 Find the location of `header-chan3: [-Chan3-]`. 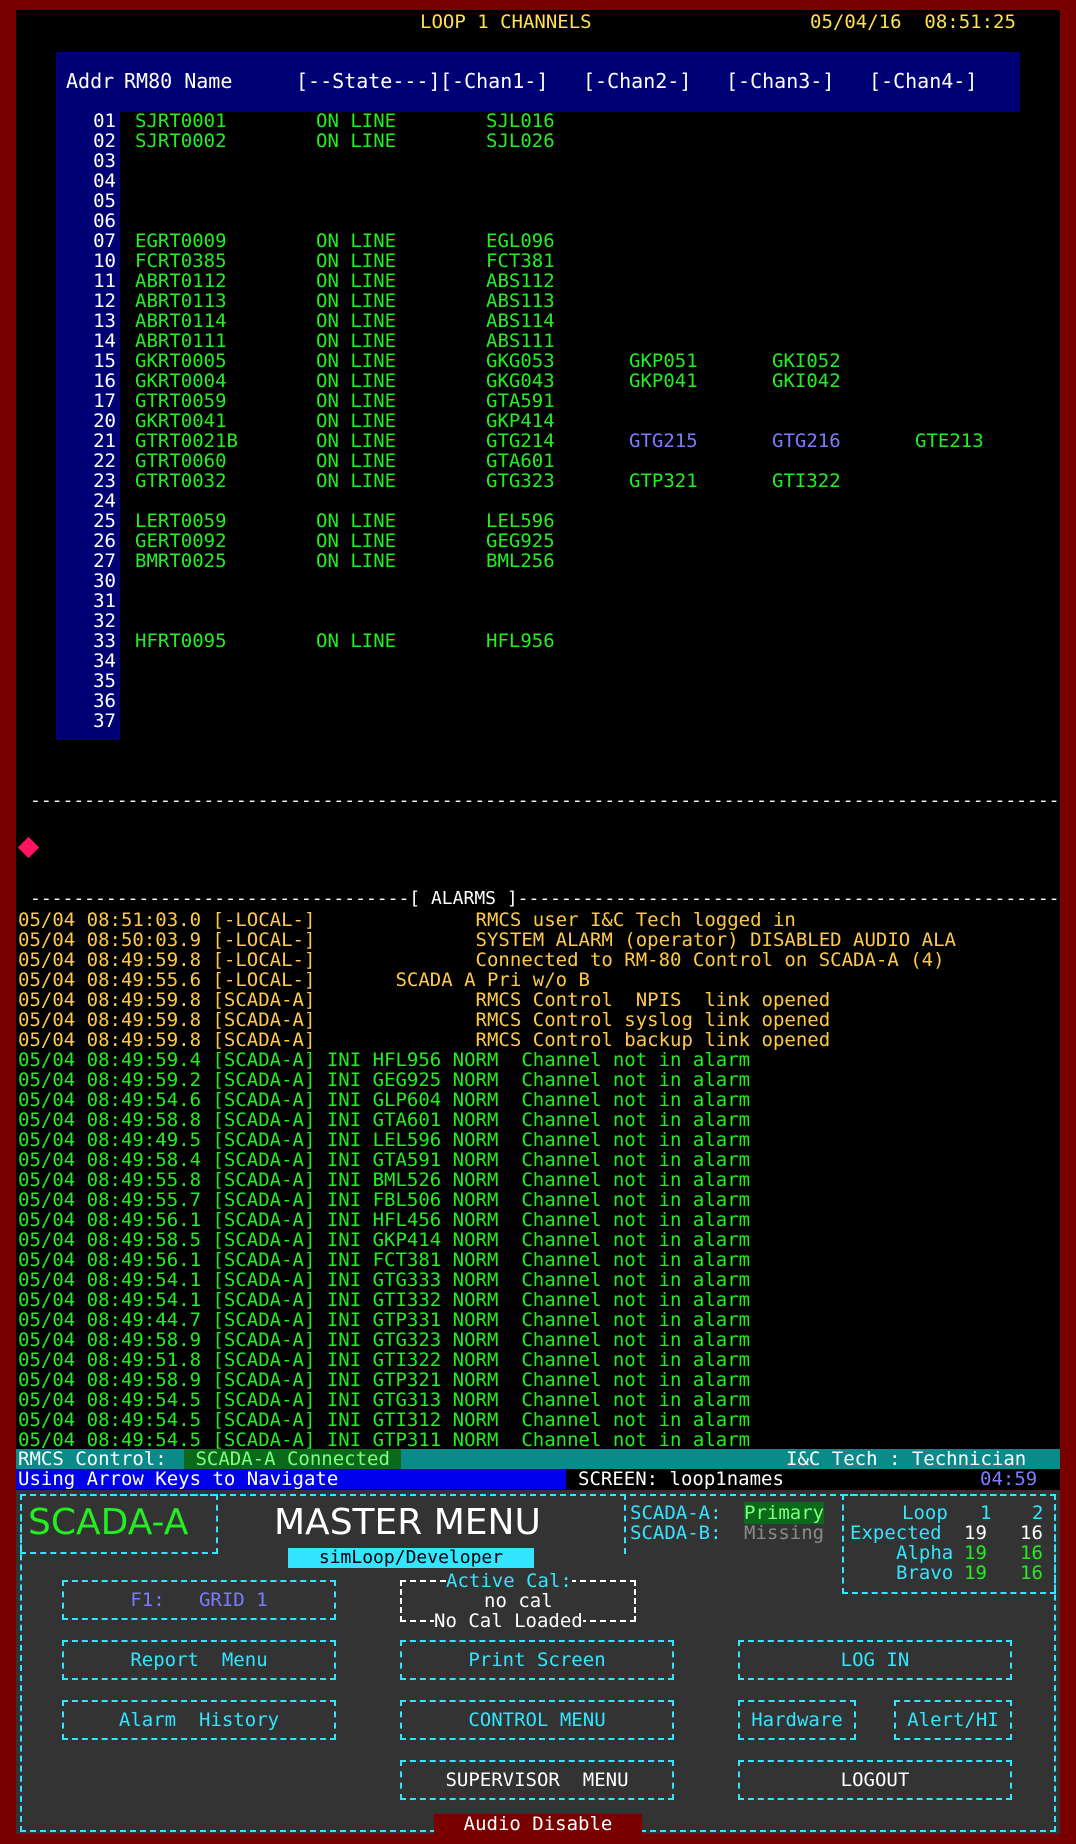

header-chan3: [-Chan3-] is located at coordinates (780, 81).